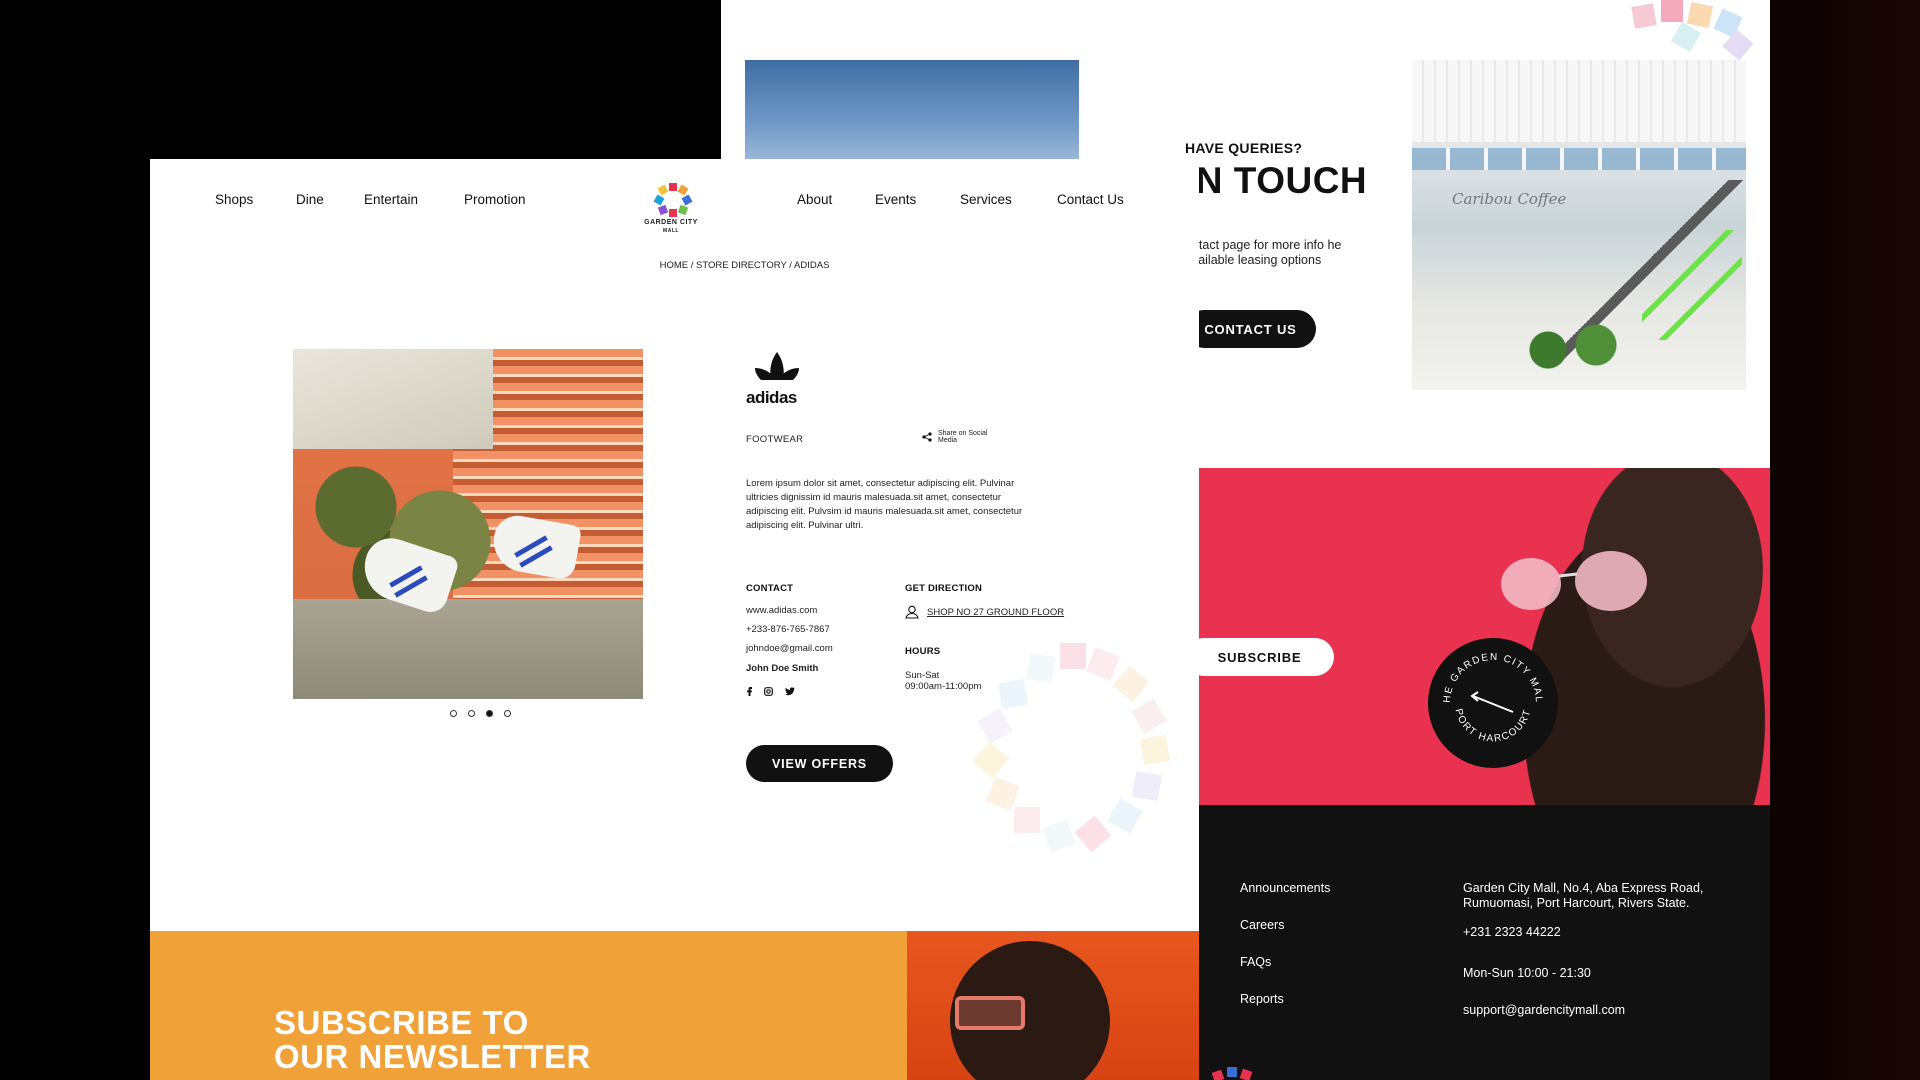 The width and height of the screenshot is (1920, 1080). I want to click on coffee-sign: Caribou Coffee, so click(1509, 199).